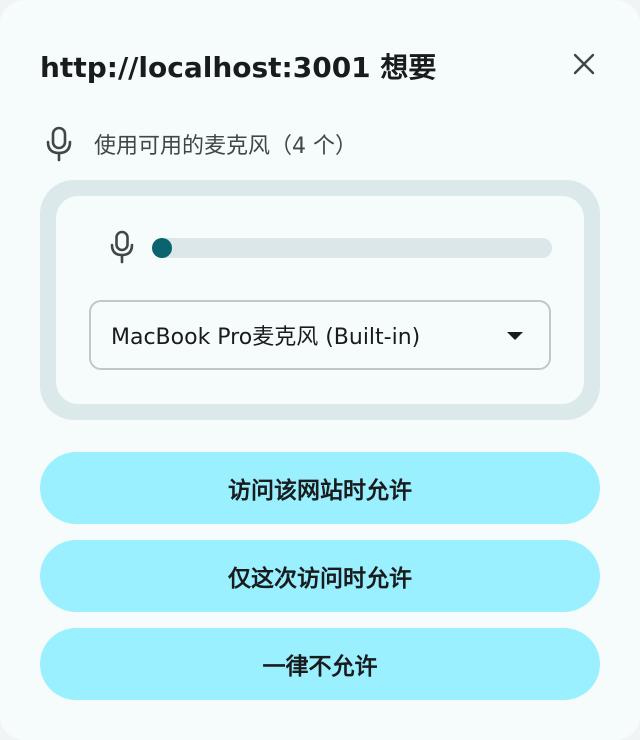 The image size is (640, 740). I want to click on dialog-title: http://localhost:3001 想要, so click(238, 67).